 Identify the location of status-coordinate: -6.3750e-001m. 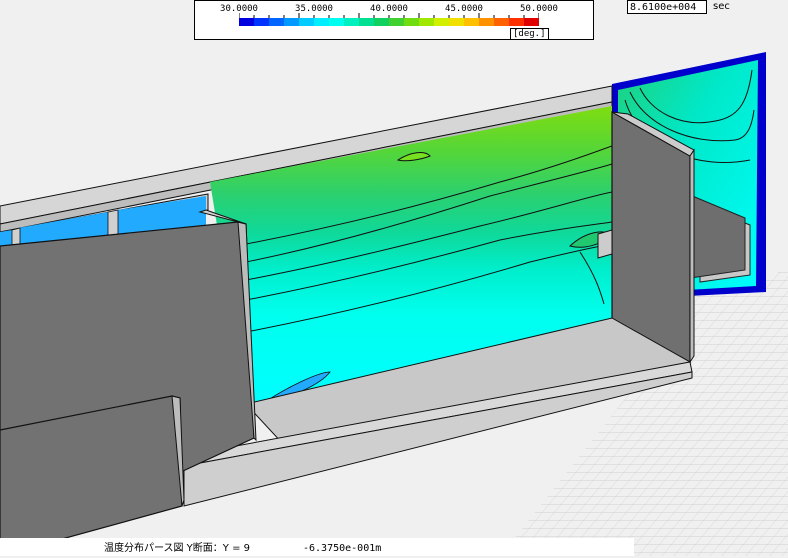
(342, 548).